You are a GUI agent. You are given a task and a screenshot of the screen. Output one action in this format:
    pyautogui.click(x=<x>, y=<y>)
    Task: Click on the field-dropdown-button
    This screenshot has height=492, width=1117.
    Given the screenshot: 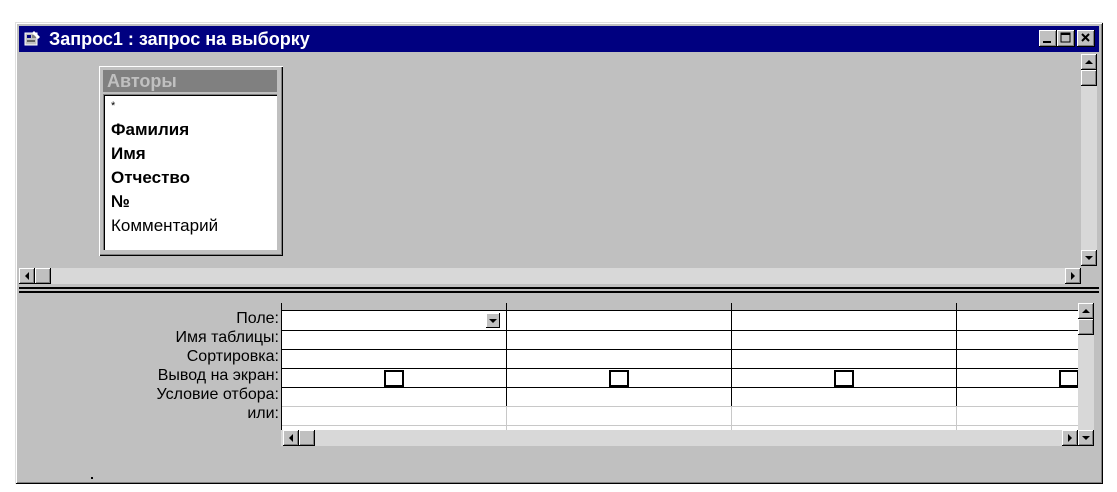 What is the action you would take?
    pyautogui.click(x=493, y=320)
    